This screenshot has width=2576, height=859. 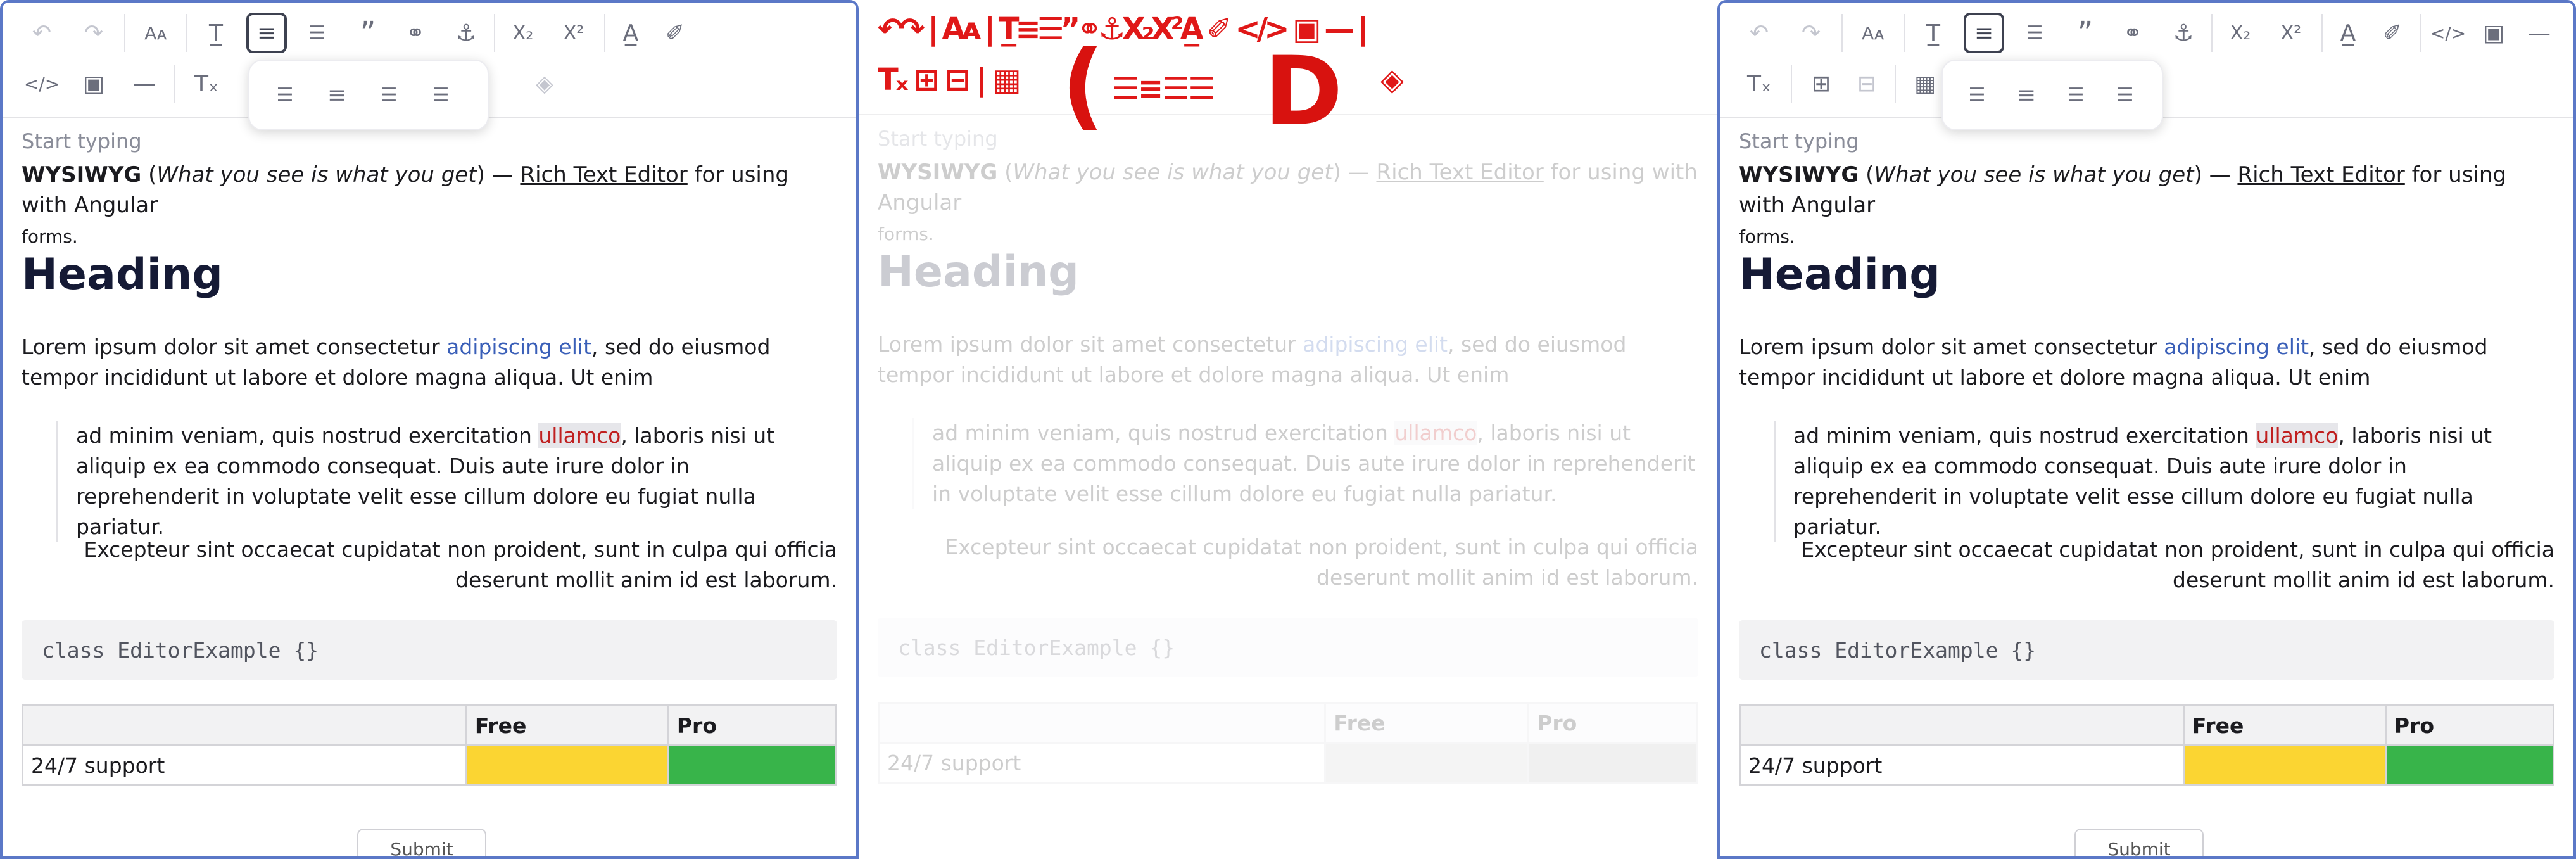 What do you see at coordinates (1083, 85) in the screenshot?
I see `glitched-overlay: (` at bounding box center [1083, 85].